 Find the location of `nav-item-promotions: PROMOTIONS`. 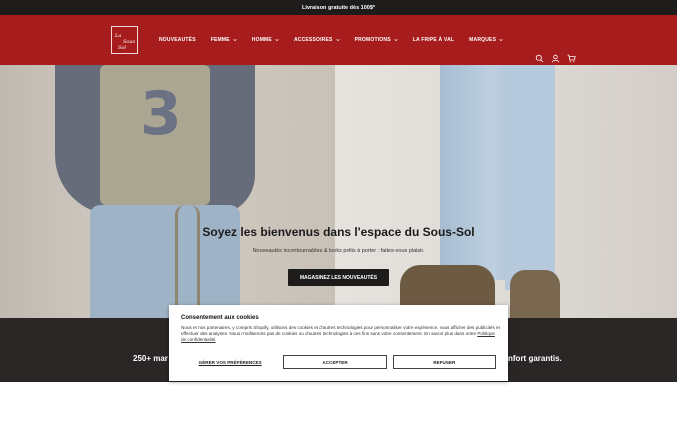

nav-item-promotions: PROMOTIONS is located at coordinates (376, 40).